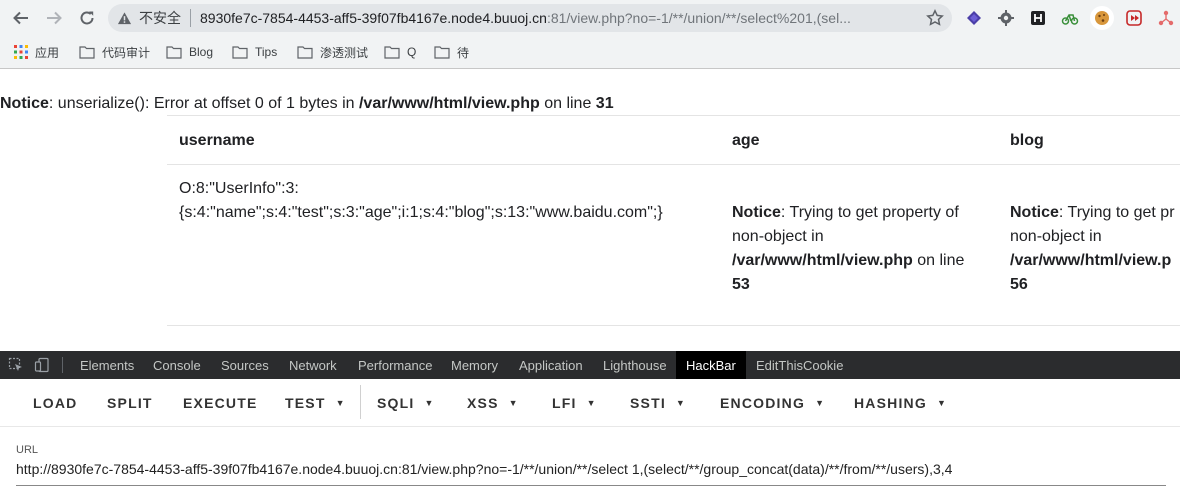 This screenshot has width=1180, height=488. Describe the element at coordinates (567, 103) in the screenshot. I see `notice-mid: on line` at that location.